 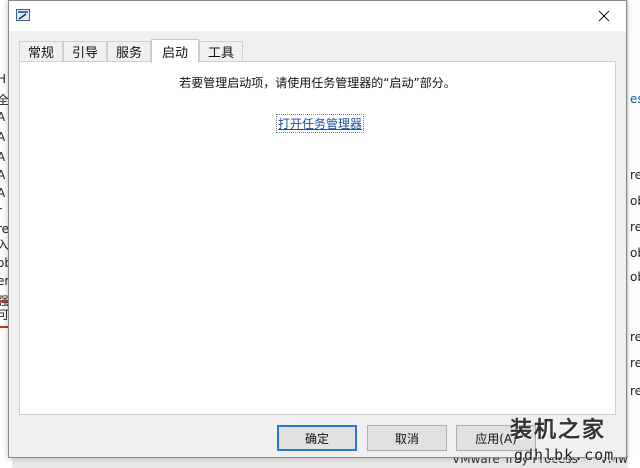 I want to click on tab-startup: 启动, so click(x=175, y=51).